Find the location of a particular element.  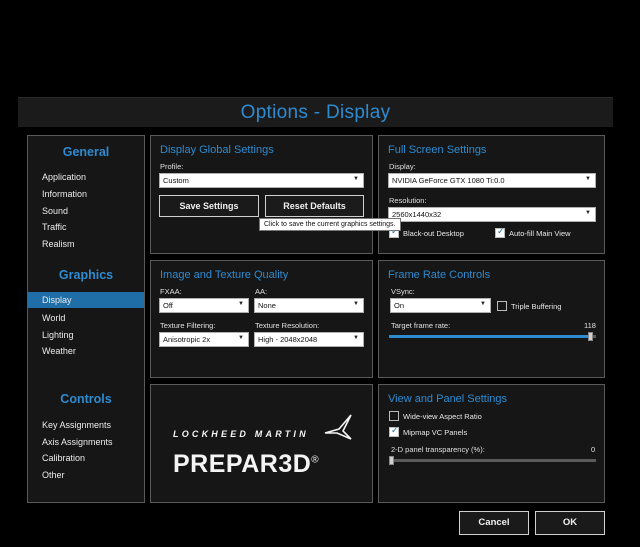

triple-buffering-label: Triple Buffering is located at coordinates (536, 306).